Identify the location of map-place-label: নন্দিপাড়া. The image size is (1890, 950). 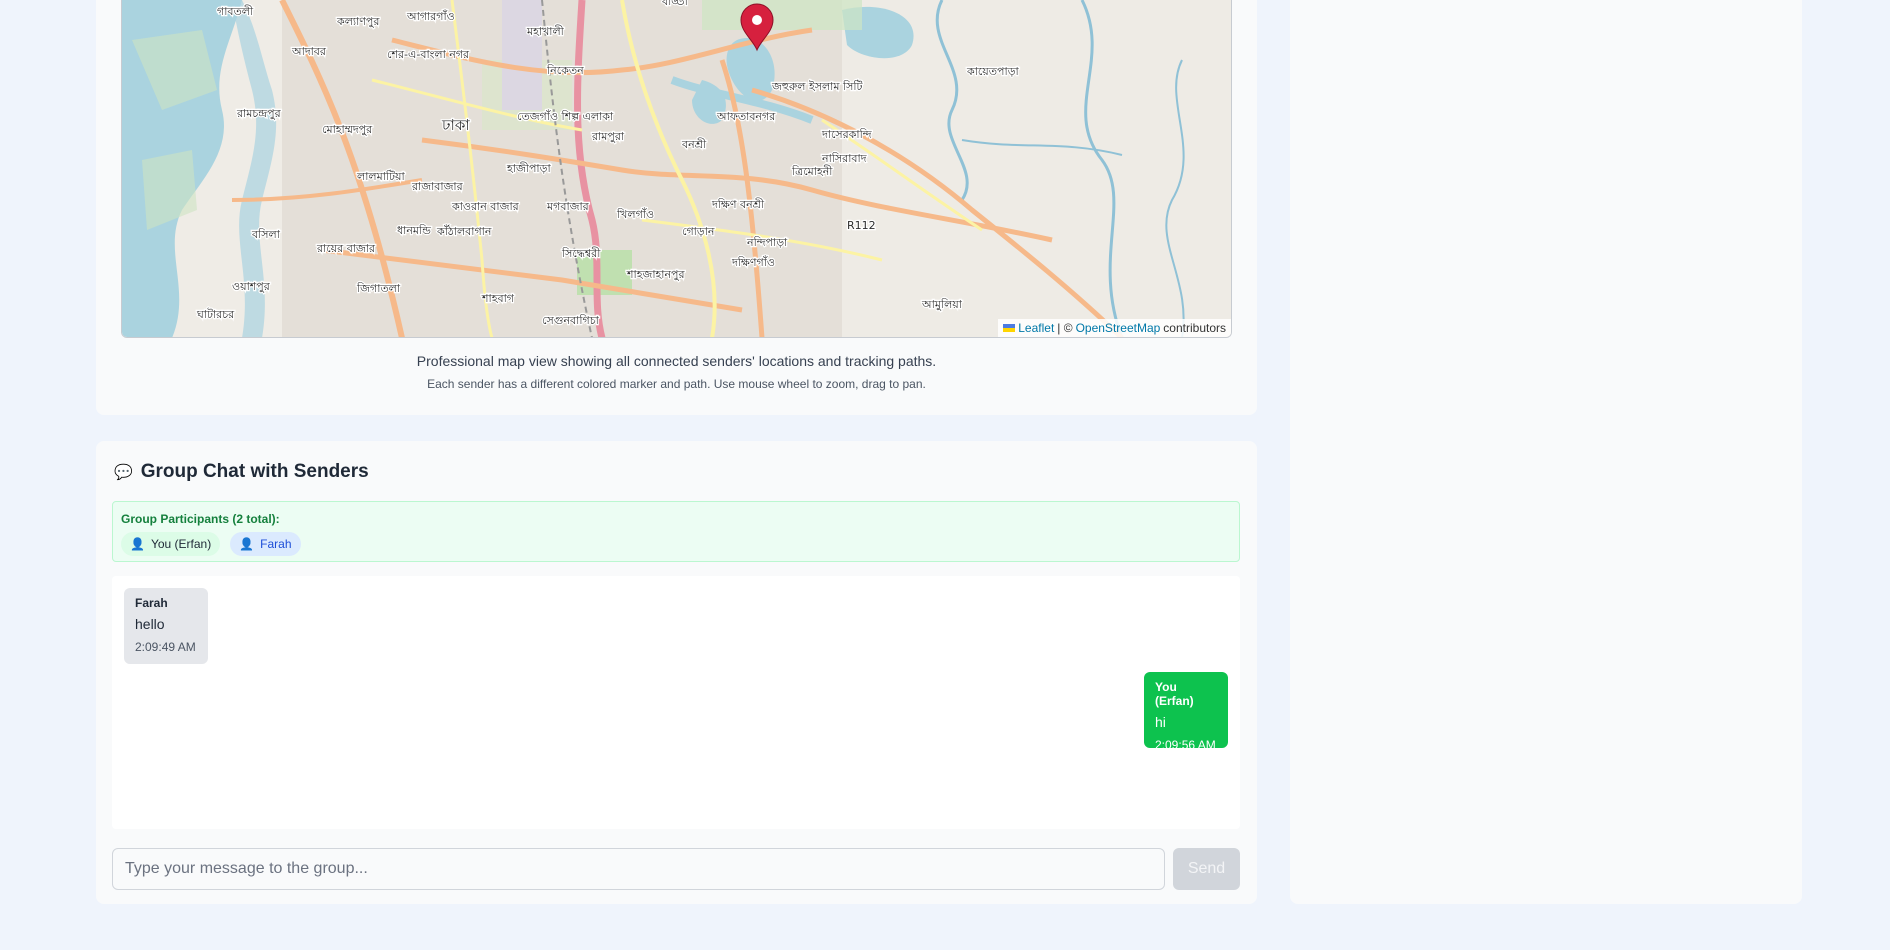
(767, 242).